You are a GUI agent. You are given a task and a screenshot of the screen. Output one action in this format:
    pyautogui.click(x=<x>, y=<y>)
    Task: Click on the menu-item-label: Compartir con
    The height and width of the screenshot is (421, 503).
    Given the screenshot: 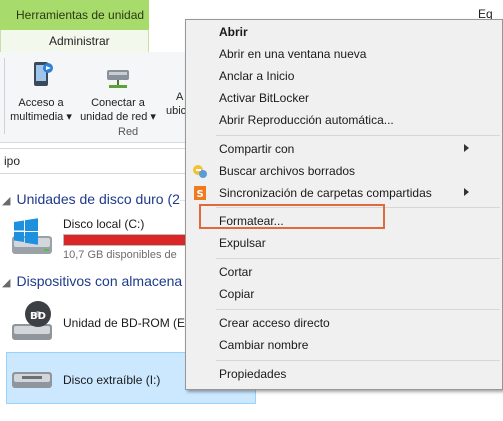 What is the action you would take?
    pyautogui.click(x=257, y=149)
    